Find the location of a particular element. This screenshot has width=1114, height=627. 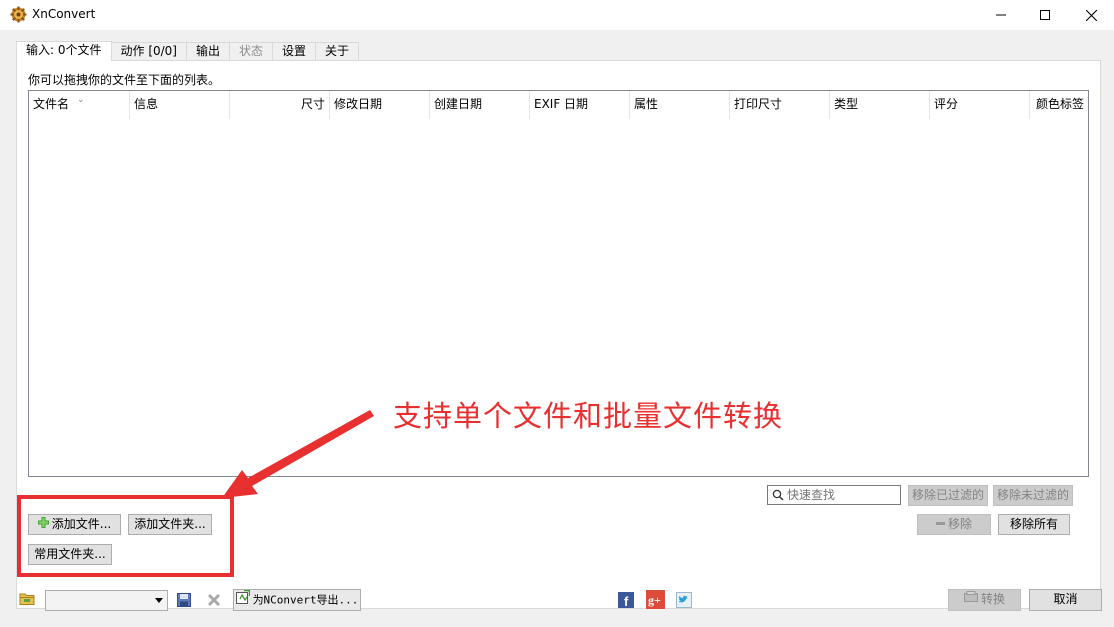

search-icon is located at coordinates (778, 495).